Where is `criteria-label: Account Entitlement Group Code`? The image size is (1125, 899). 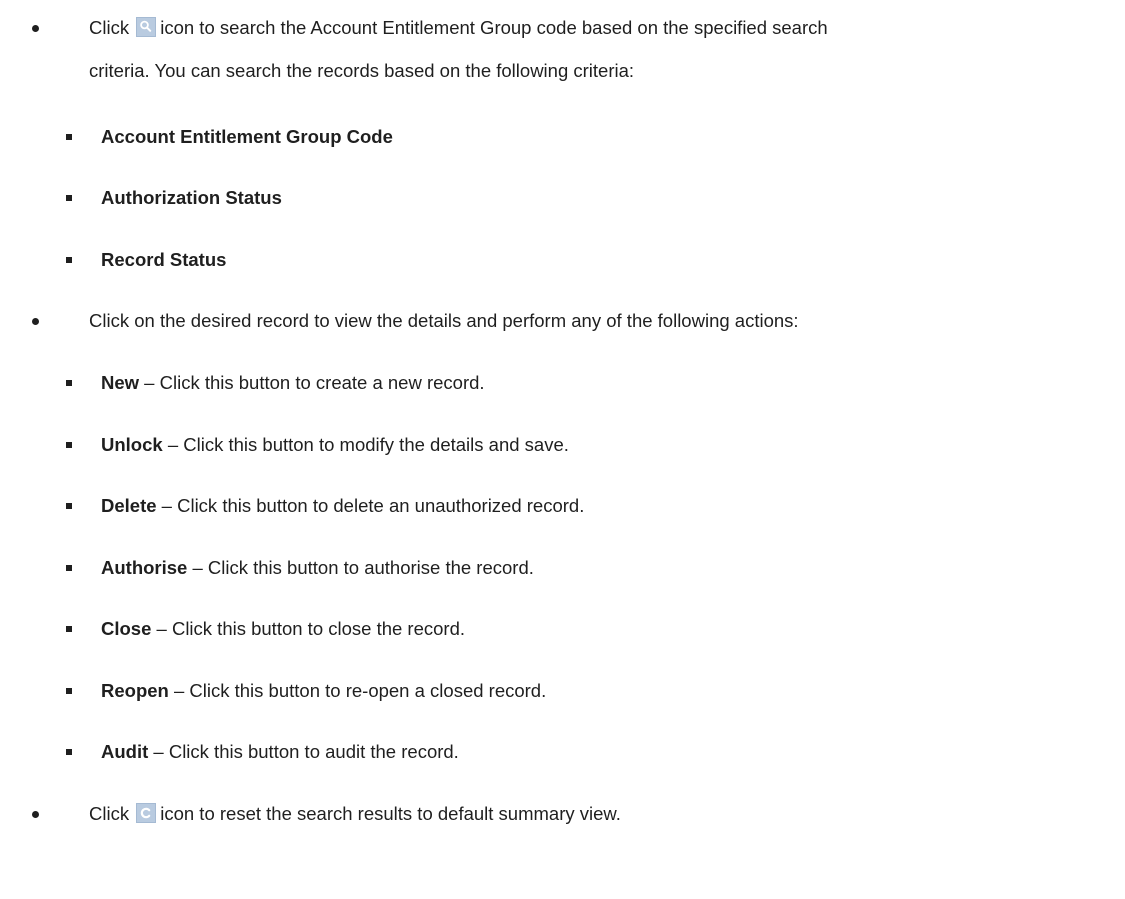 criteria-label: Account Entitlement Group Code is located at coordinates (247, 136).